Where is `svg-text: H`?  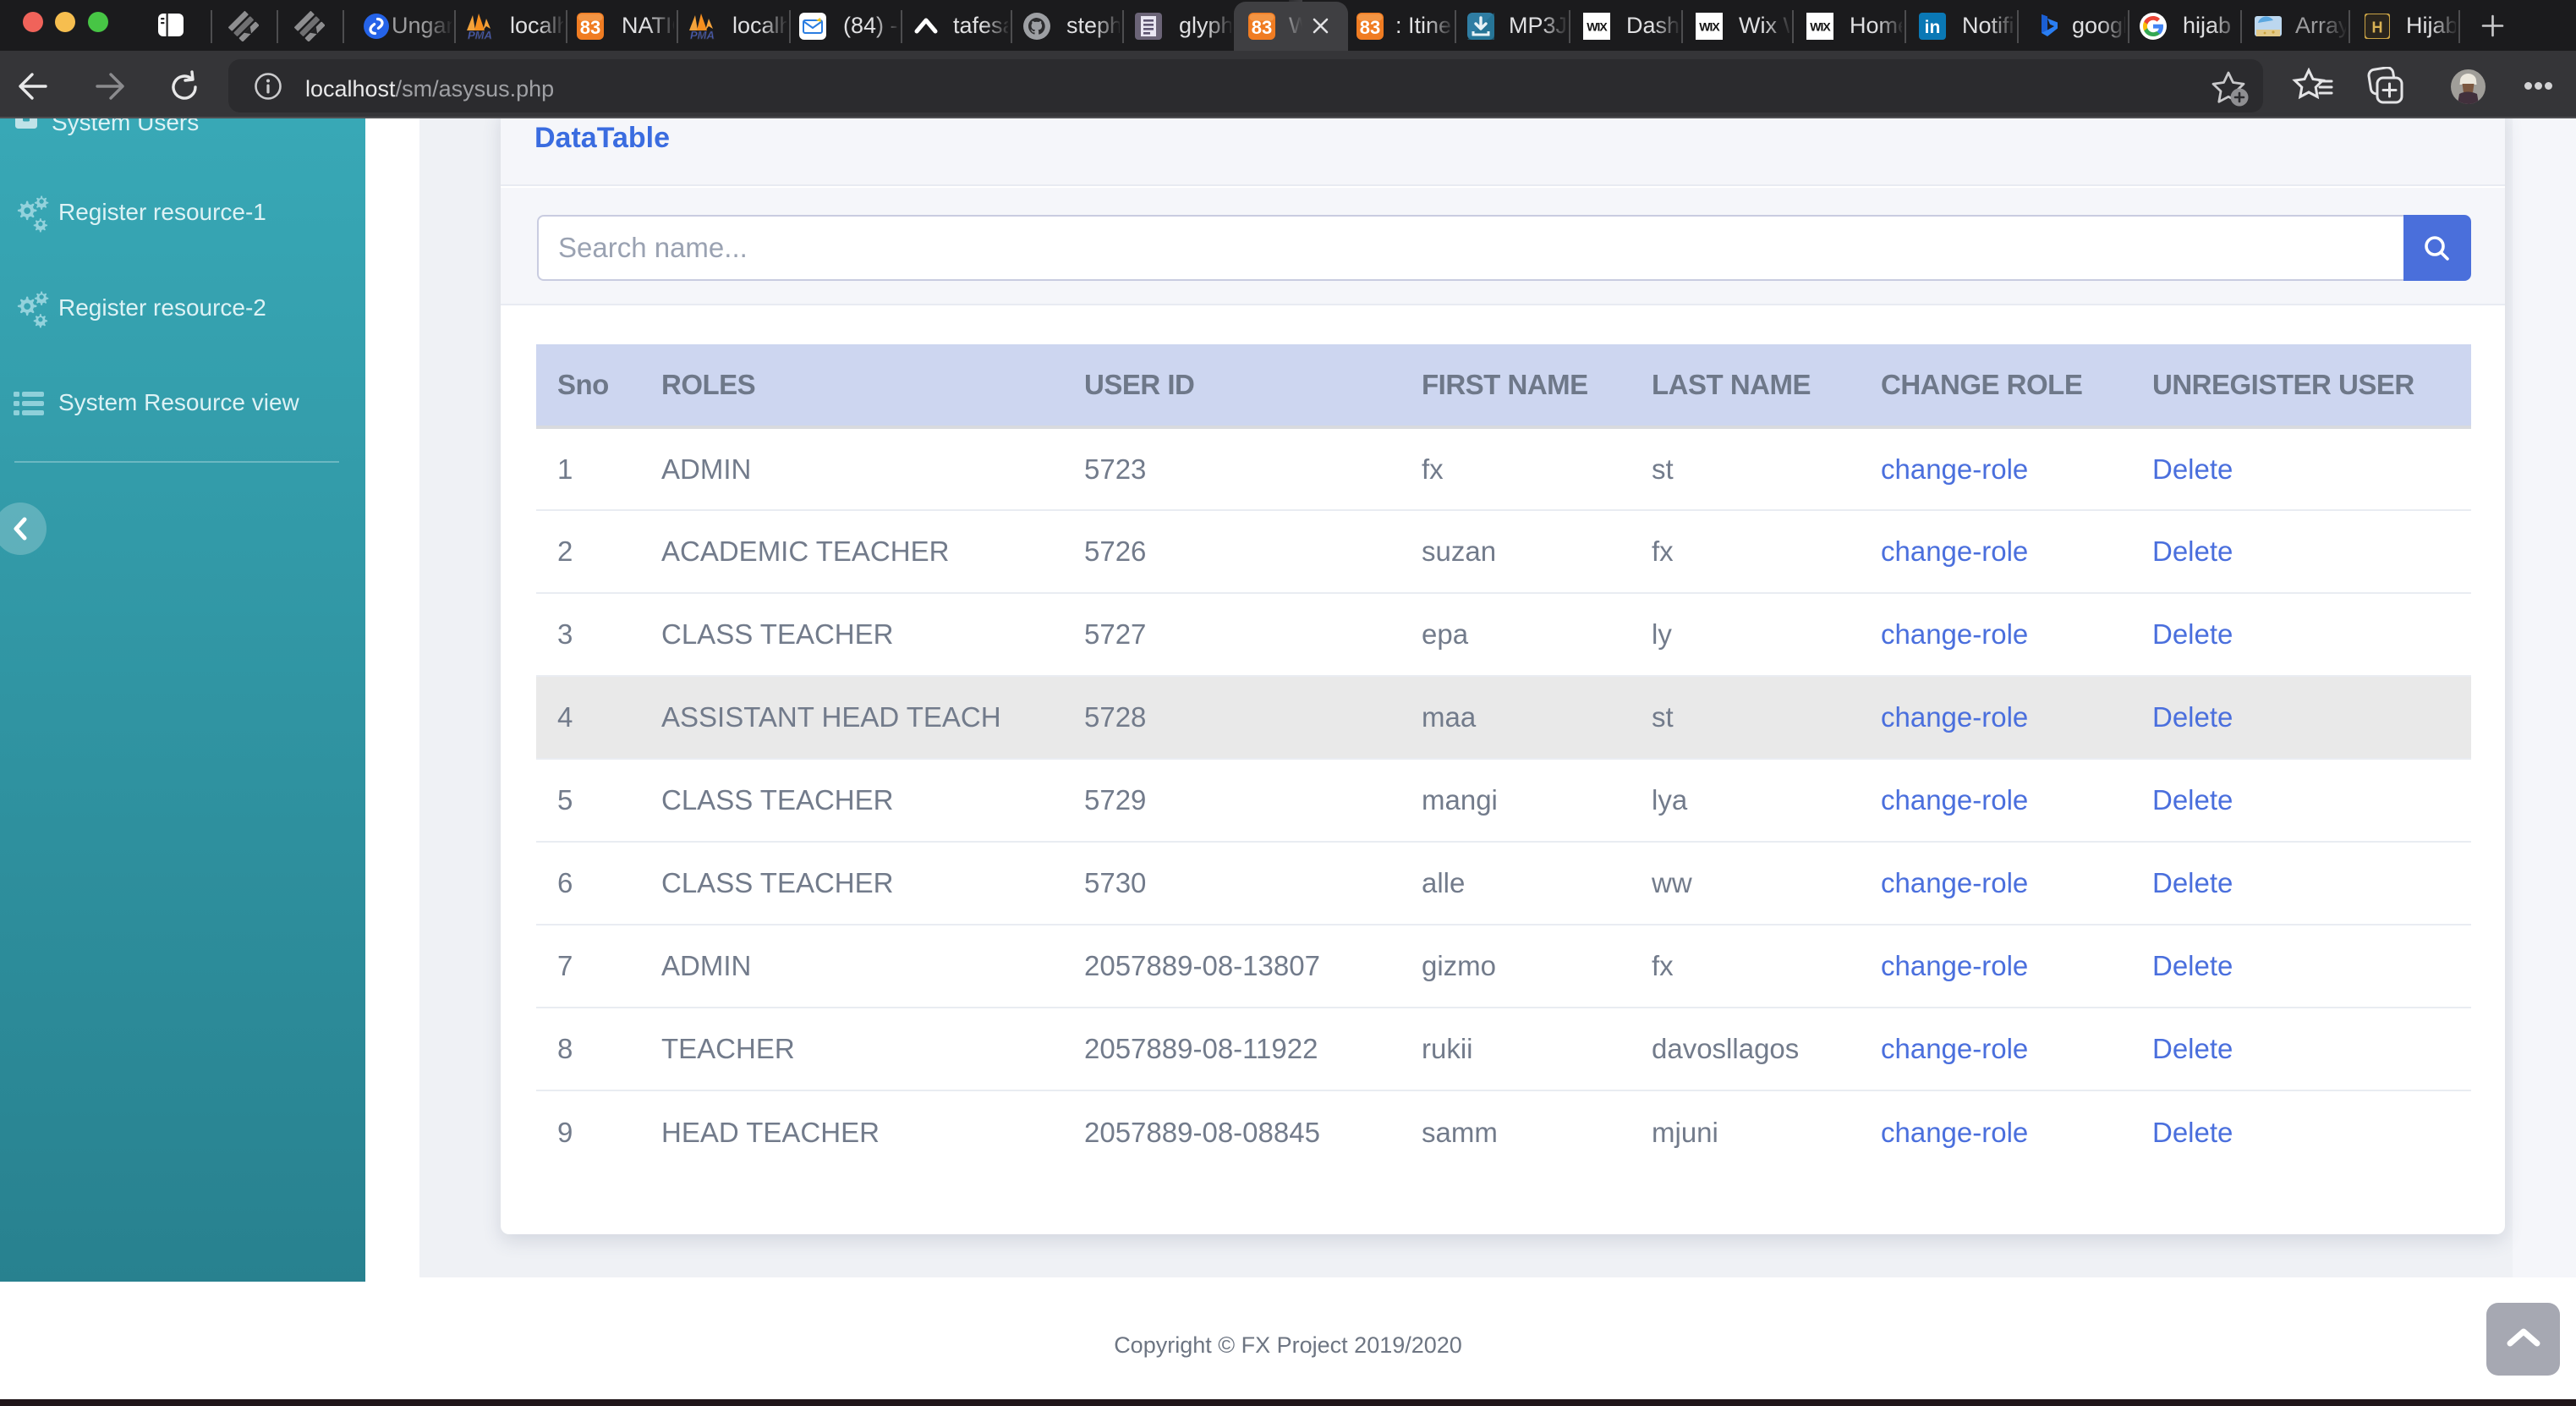 svg-text: H is located at coordinates (2377, 28).